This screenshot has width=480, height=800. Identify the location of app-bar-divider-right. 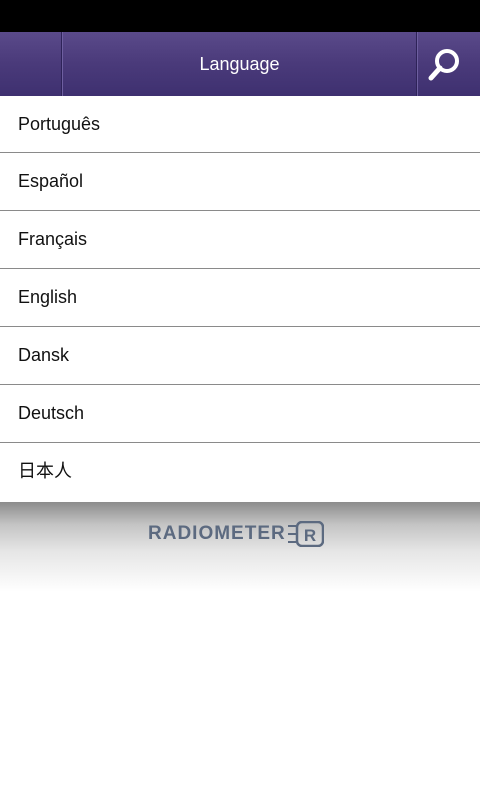
(416, 64).